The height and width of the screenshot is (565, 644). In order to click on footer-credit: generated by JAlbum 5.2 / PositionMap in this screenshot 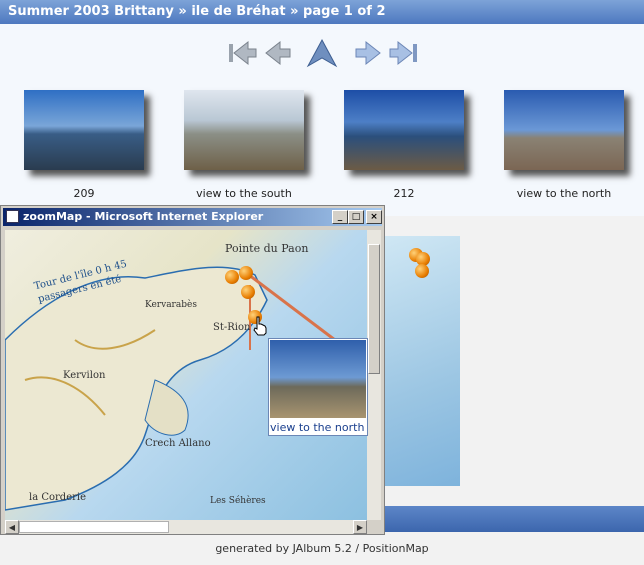, I will do `click(322, 548)`.